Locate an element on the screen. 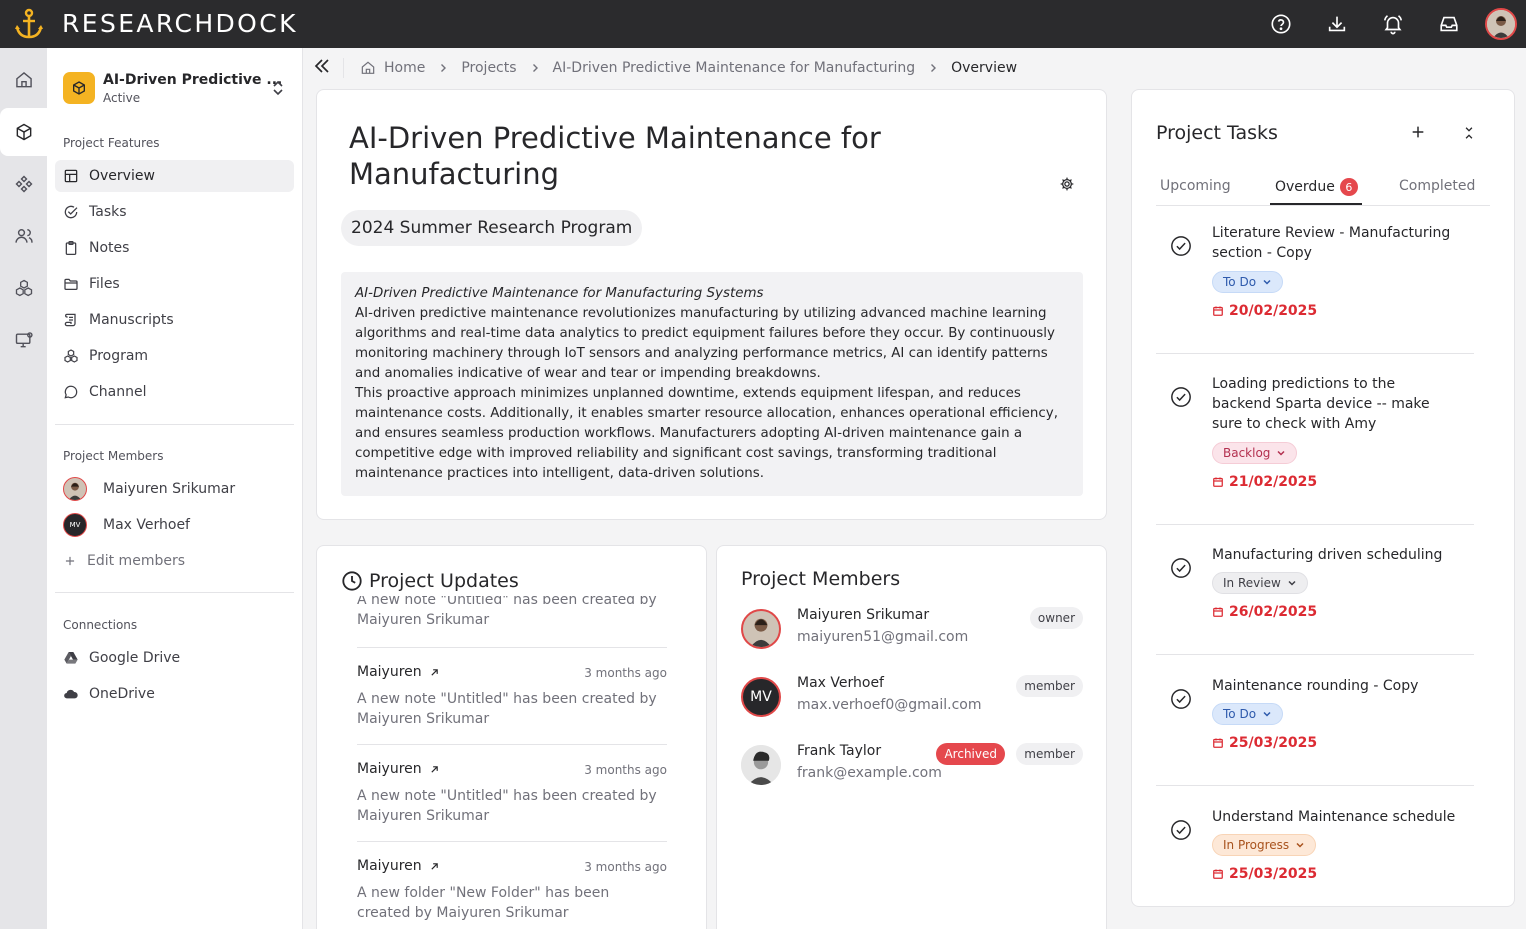 The height and width of the screenshot is (929, 1526). rail-people-icon is located at coordinates (23, 236).